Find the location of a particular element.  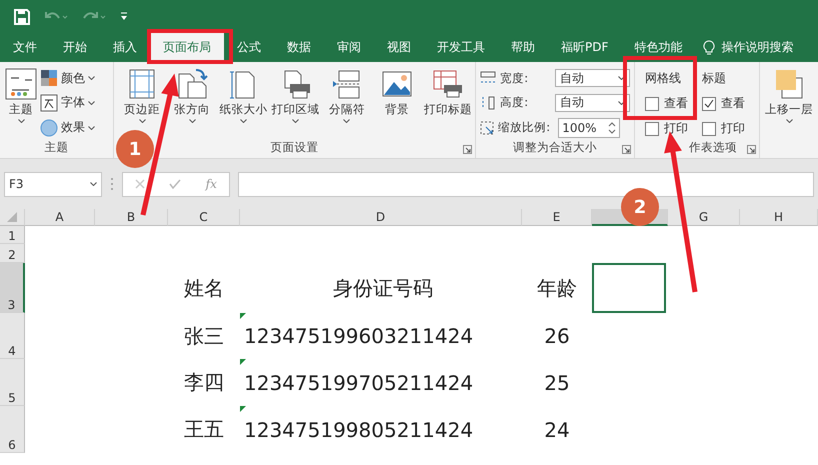

group-label: 作表选项 is located at coordinates (713, 148).